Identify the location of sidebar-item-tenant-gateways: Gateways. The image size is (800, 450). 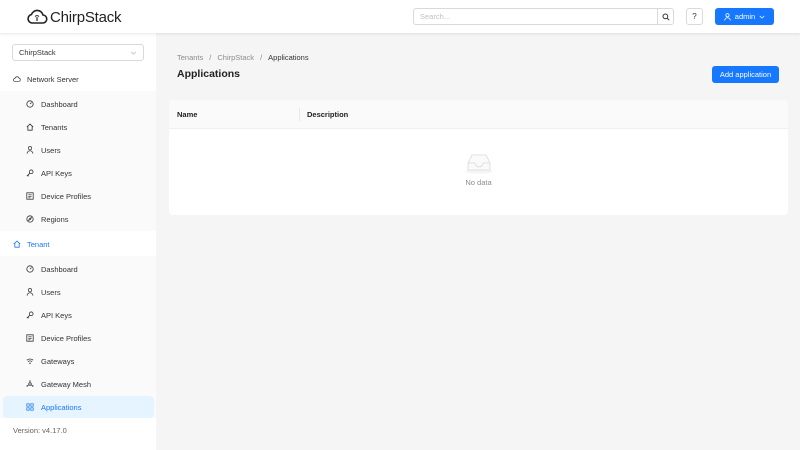
(78, 361).